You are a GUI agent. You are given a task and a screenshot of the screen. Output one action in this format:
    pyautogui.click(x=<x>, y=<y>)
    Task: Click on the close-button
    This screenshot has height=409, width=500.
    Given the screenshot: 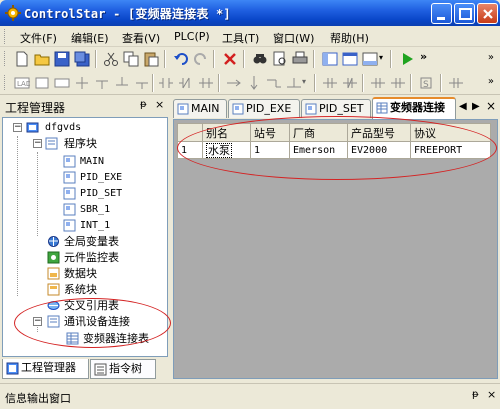 What is the action you would take?
    pyautogui.click(x=487, y=13)
    